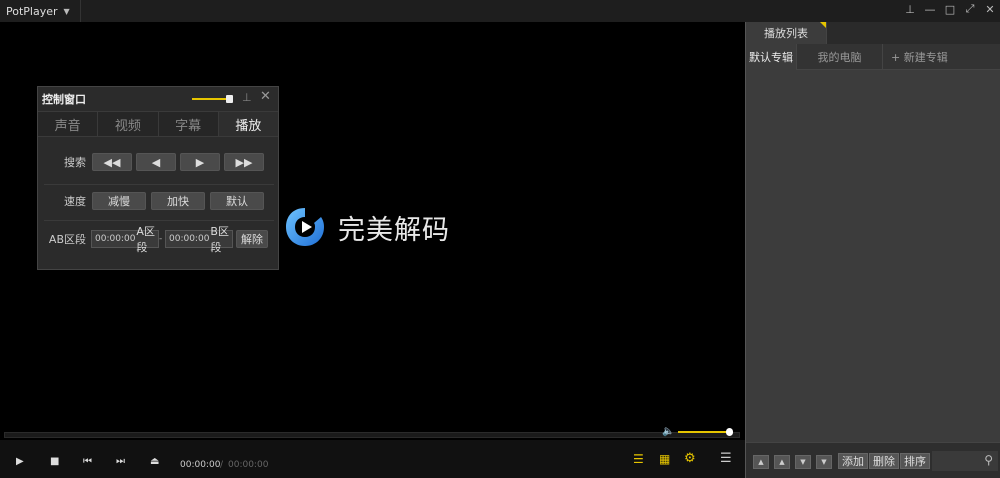 The height and width of the screenshot is (478, 1000). I want to click on move-top-icon: ▲, so click(761, 462).